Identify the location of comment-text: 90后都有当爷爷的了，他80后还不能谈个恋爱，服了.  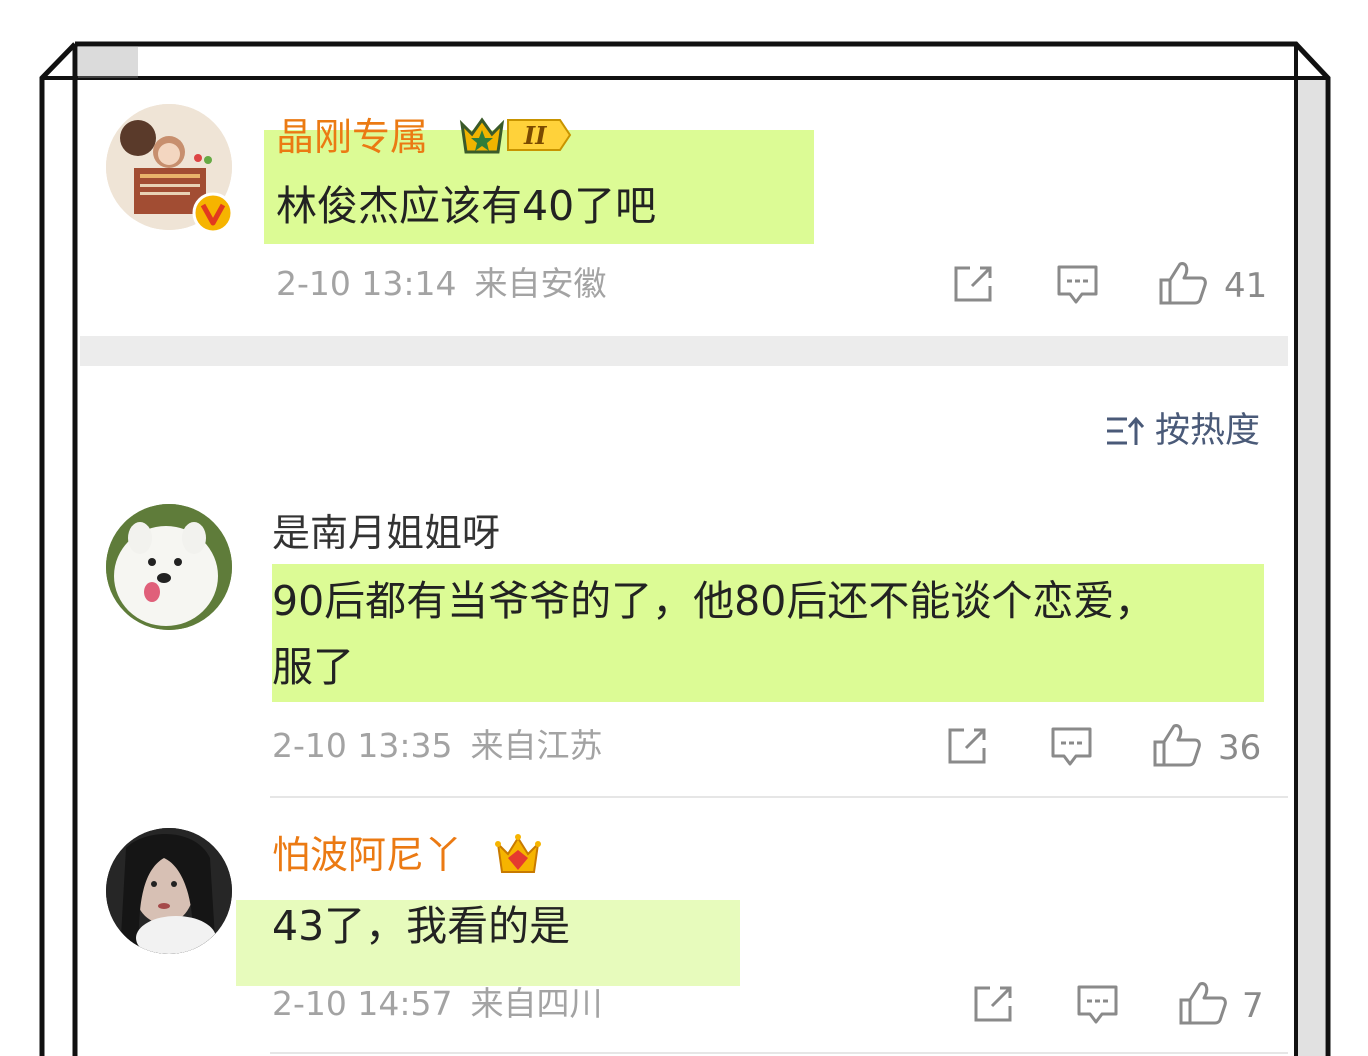
(714, 634).